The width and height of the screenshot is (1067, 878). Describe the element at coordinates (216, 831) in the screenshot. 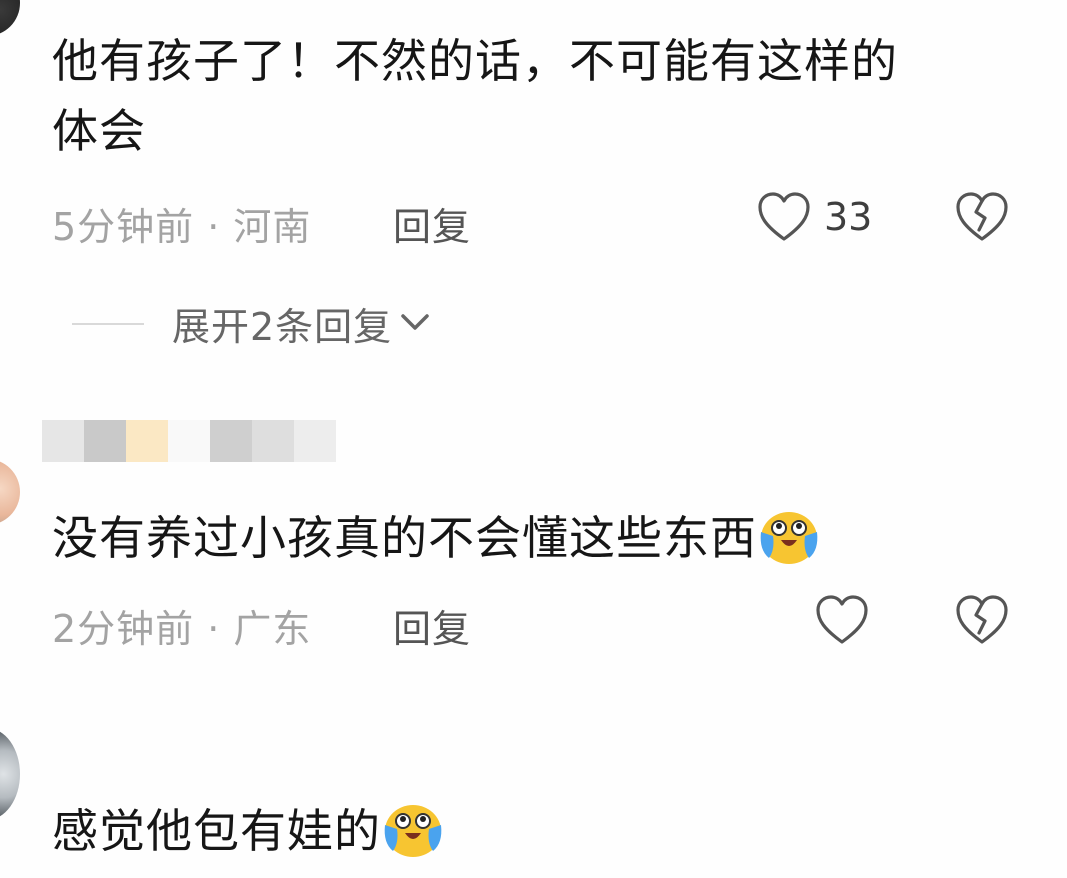

I see `comment-text-line: 感觉他包有娃的` at that location.